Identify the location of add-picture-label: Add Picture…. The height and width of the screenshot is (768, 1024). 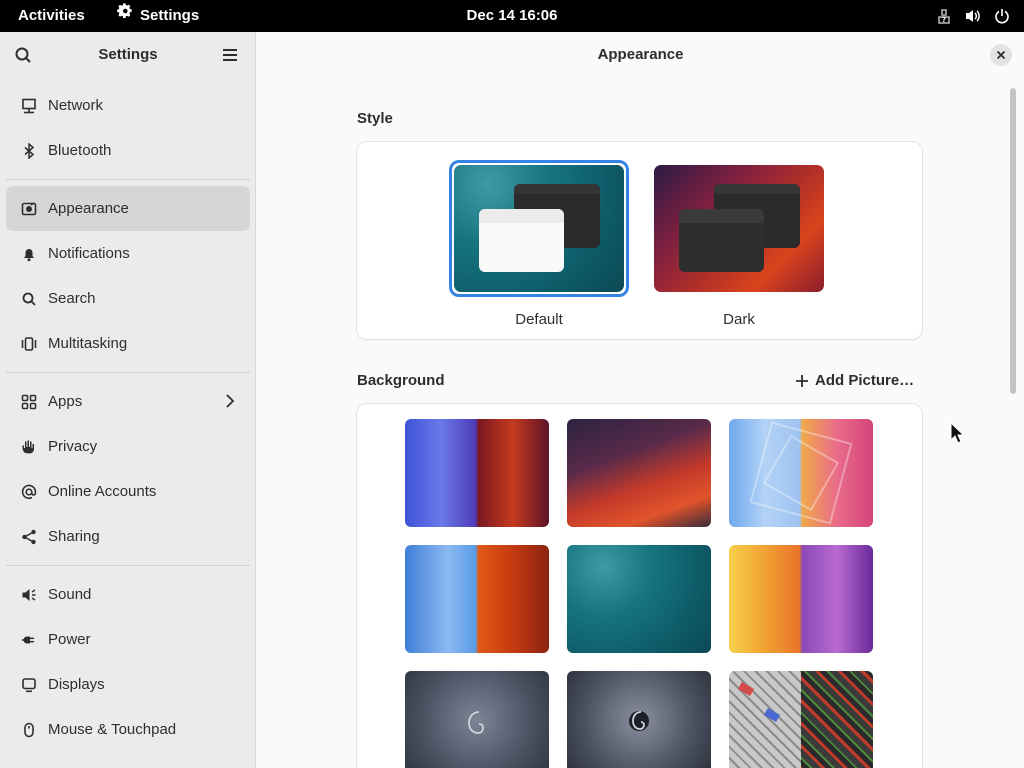
(865, 380).